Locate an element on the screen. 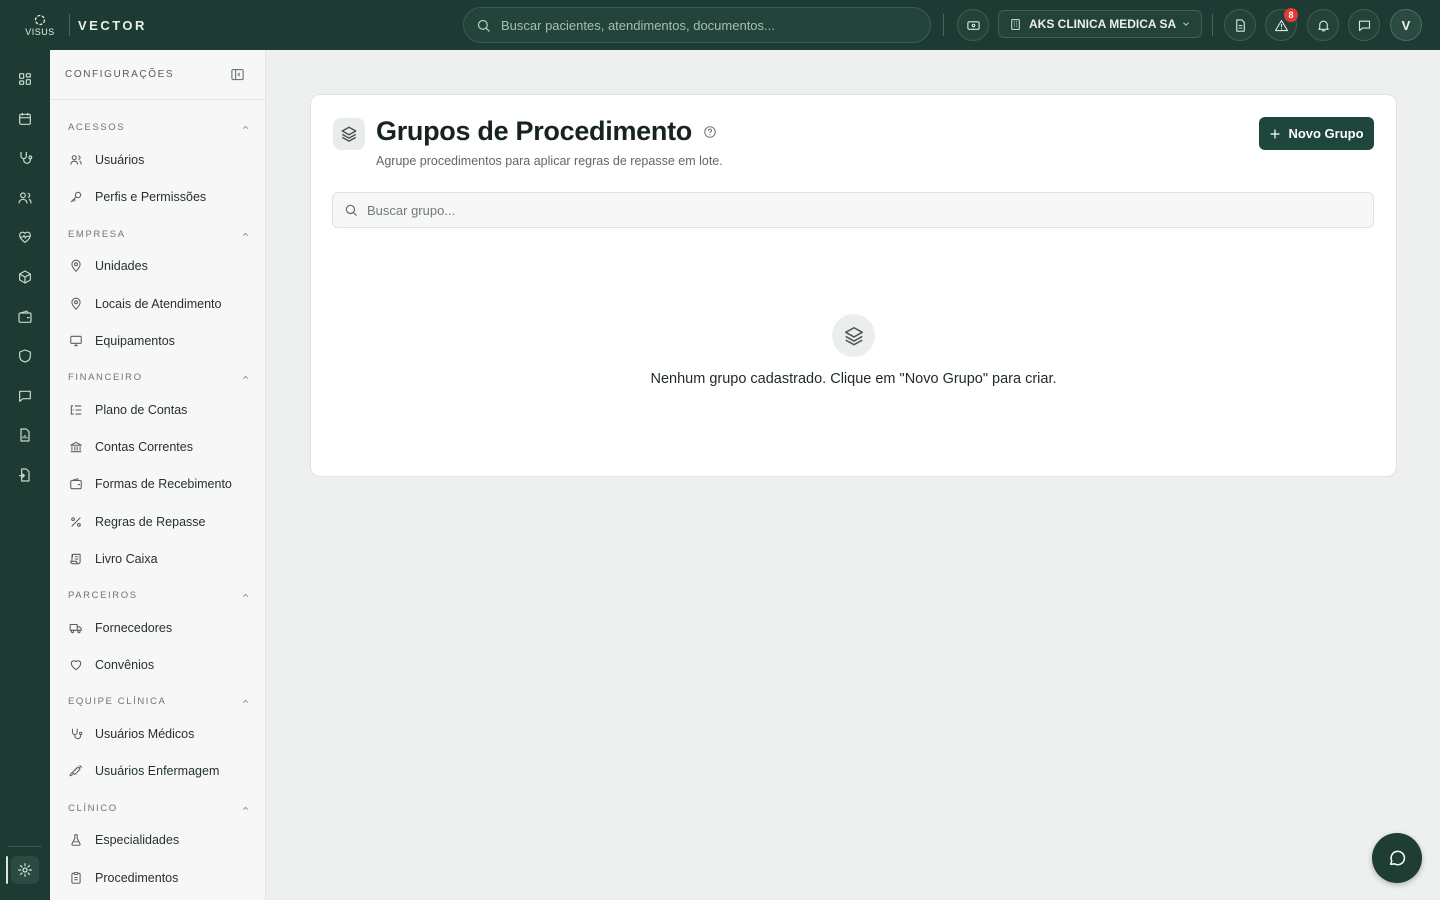 This screenshot has width=1440, height=900. documents-button is located at coordinates (1240, 25).